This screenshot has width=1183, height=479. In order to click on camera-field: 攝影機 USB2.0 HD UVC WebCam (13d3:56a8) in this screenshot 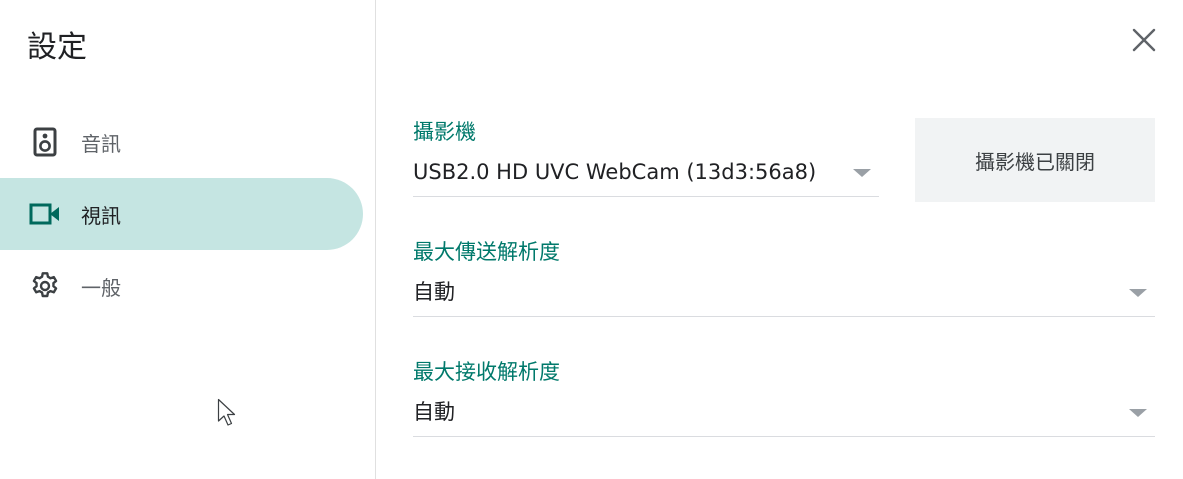, I will do `click(646, 157)`.